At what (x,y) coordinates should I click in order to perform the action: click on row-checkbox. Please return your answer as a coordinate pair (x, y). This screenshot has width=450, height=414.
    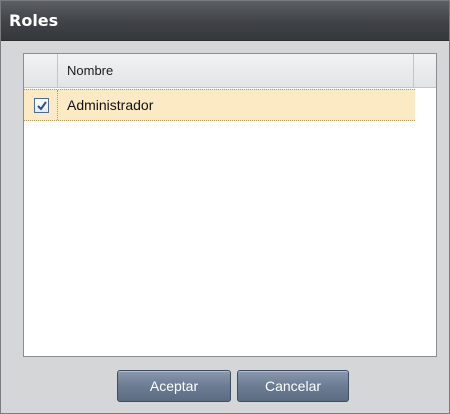
    Looking at the image, I should click on (41, 105).